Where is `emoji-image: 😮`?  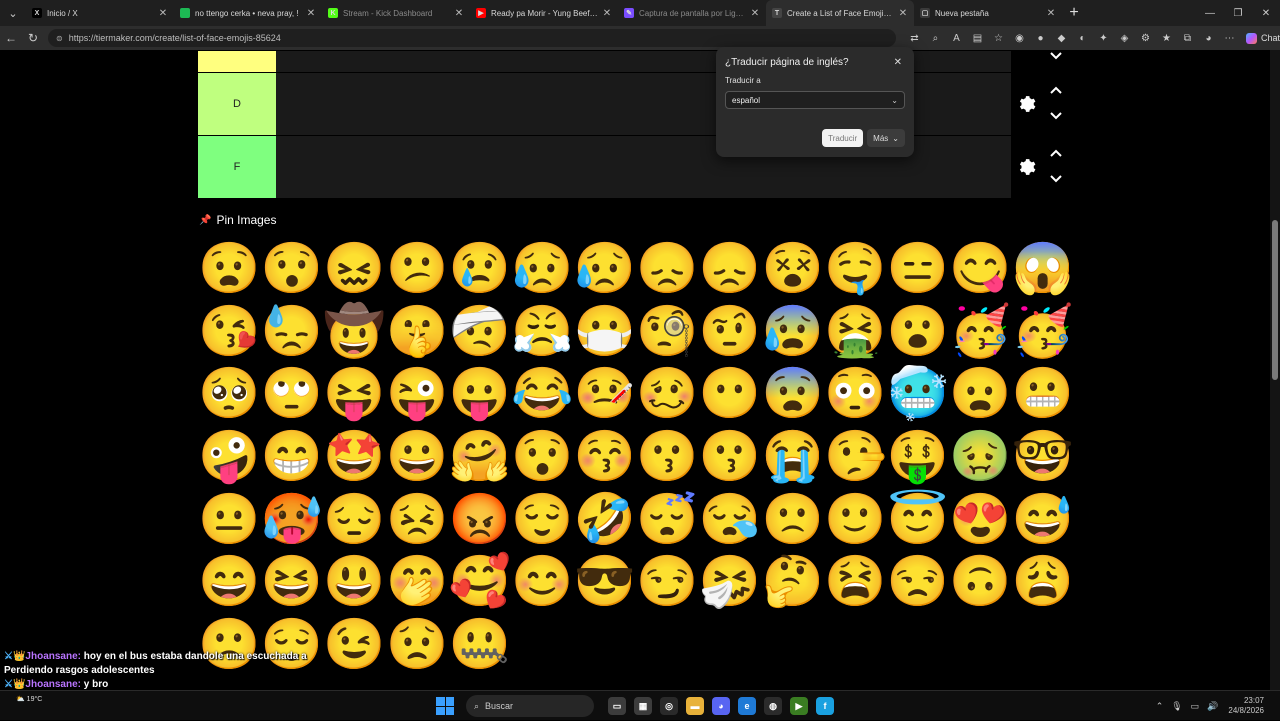 emoji-image: 😮 is located at coordinates (918, 331).